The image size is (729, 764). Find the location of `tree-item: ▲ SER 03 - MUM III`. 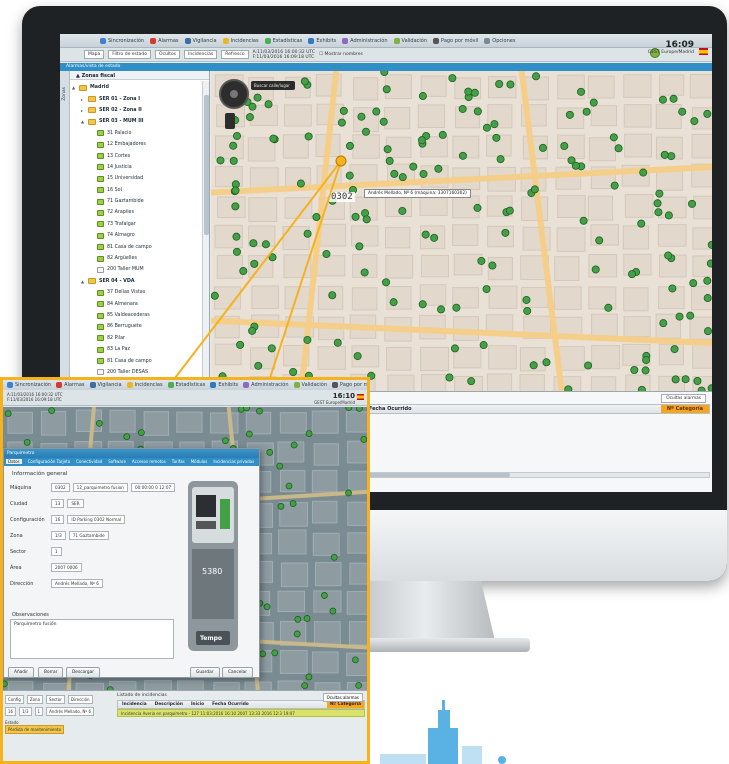

tree-item: ▲ SER 03 - MUM III is located at coordinates (135, 121).